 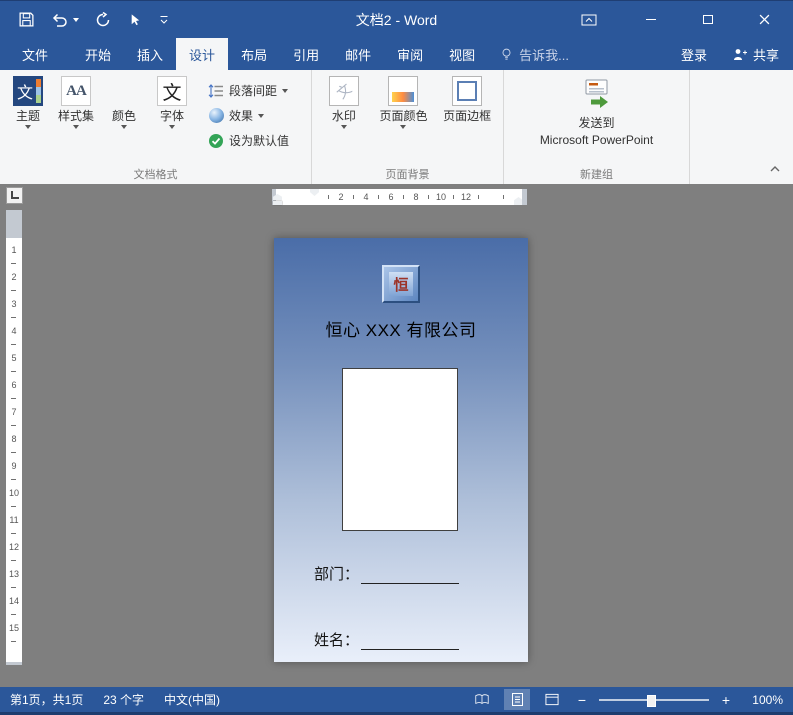 I want to click on tab-review: 审阅, so click(x=410, y=54).